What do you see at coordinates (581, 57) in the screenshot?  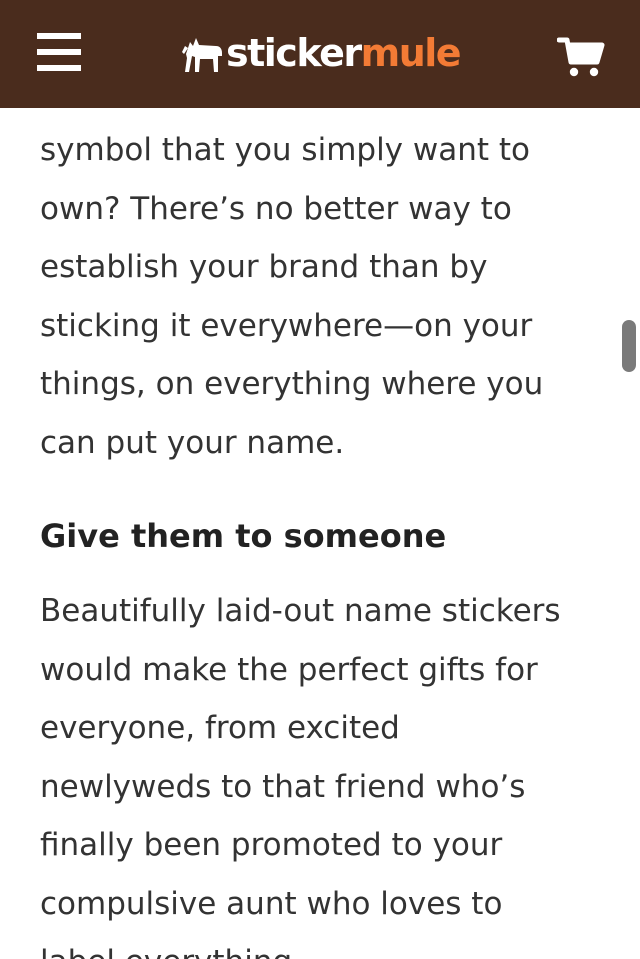 I see `shopping-cart-icon` at bounding box center [581, 57].